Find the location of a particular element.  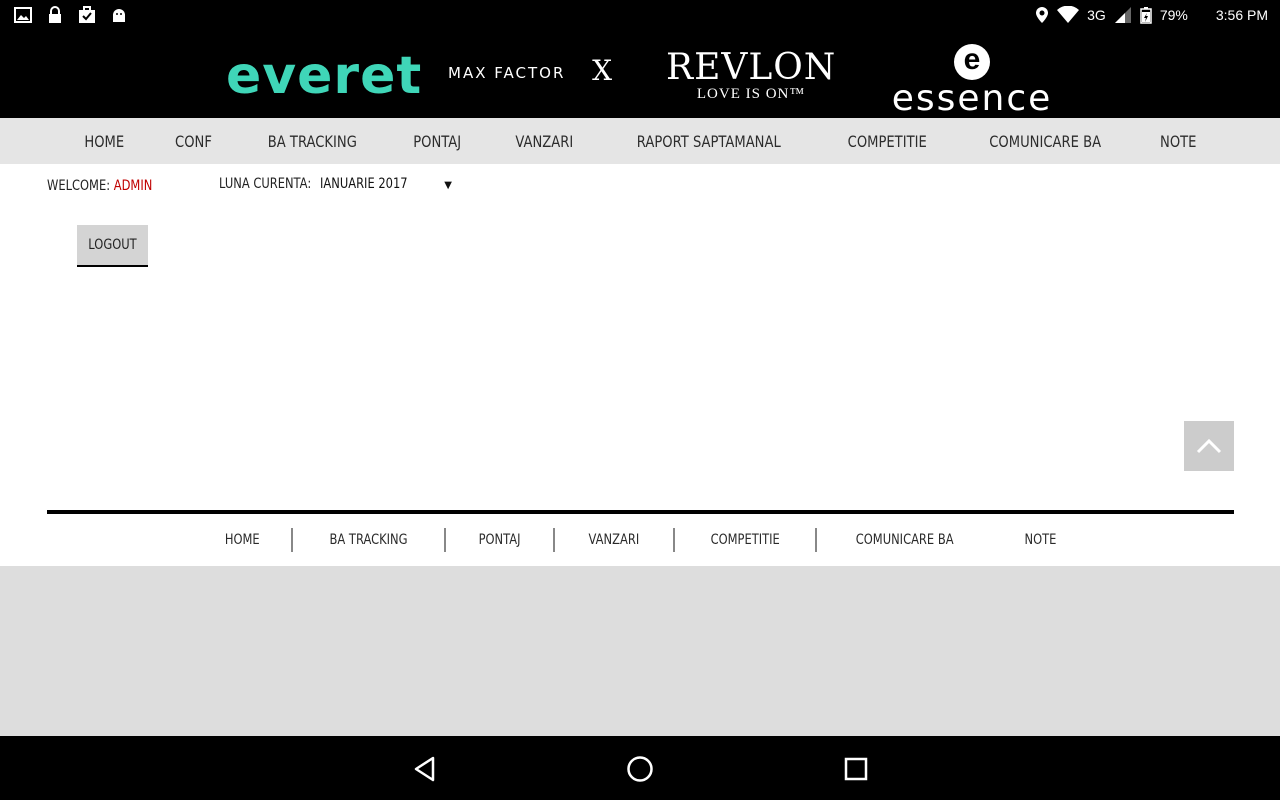

footer-nav-comunicare-ba: COMUNICARE BA is located at coordinates (905, 540).